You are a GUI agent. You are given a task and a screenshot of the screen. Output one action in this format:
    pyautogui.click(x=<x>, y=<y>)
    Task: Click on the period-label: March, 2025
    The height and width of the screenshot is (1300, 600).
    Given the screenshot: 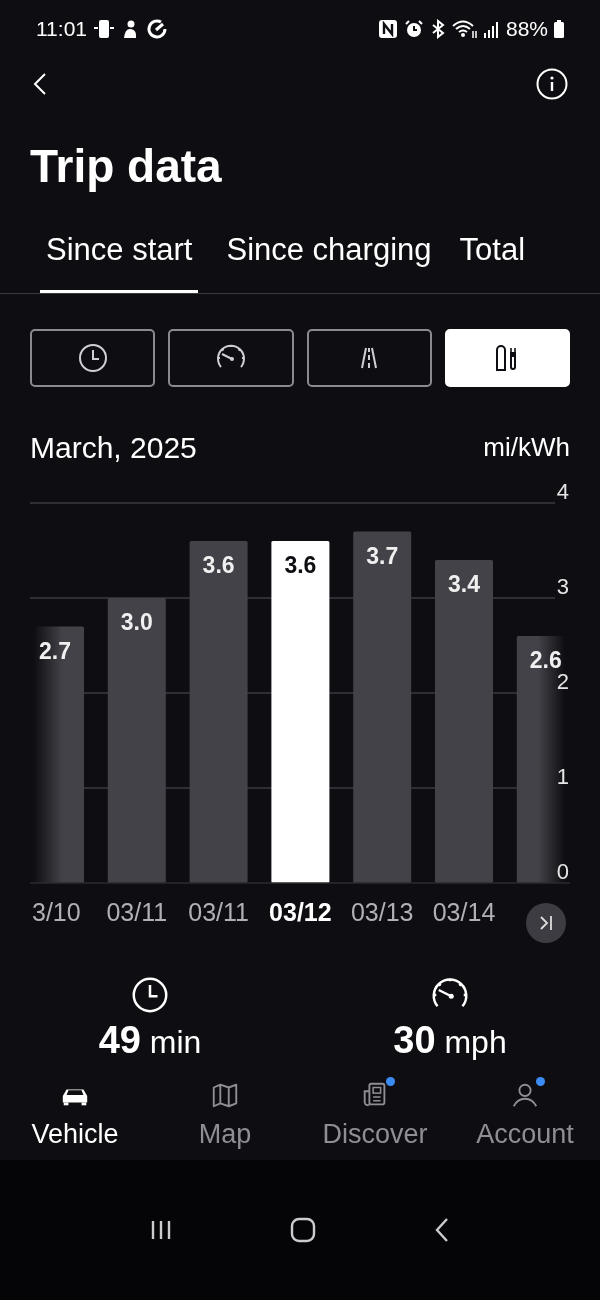 What is the action you would take?
    pyautogui.click(x=113, y=447)
    